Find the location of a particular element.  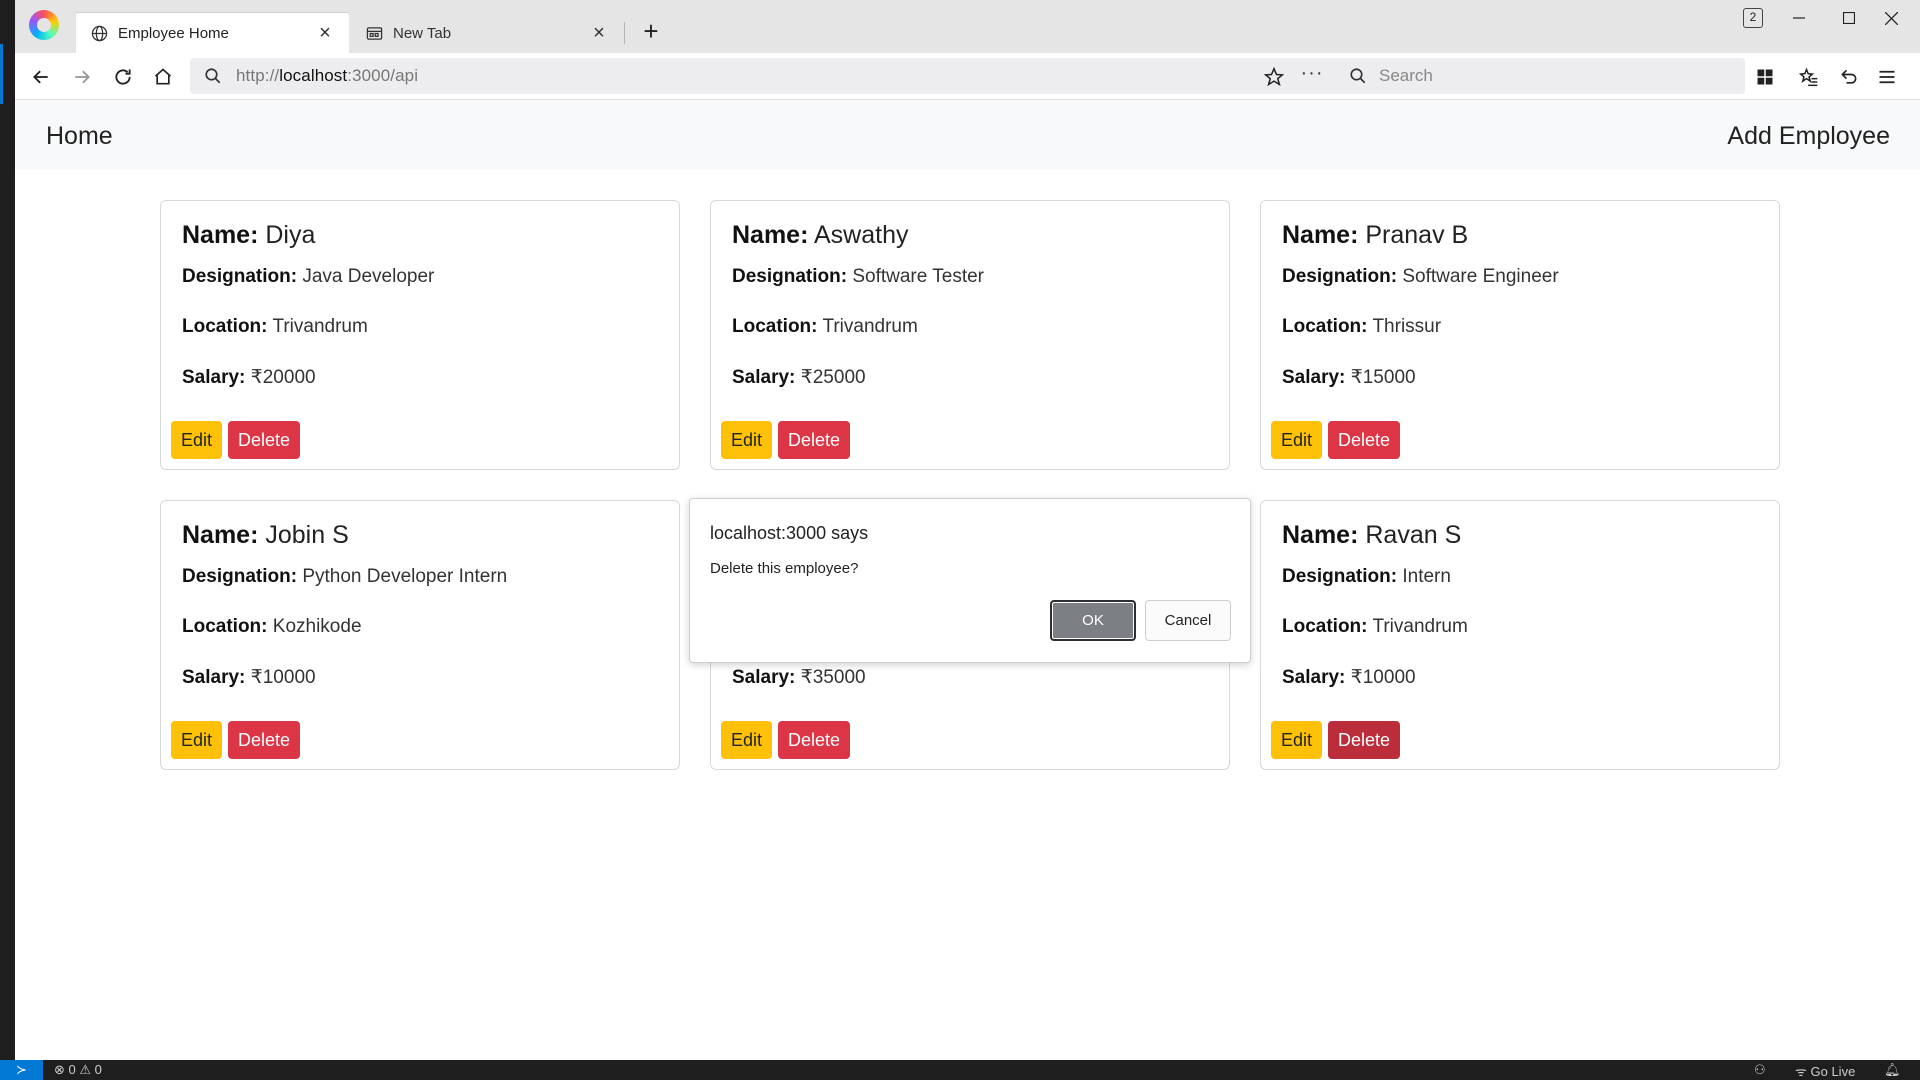

undo-button is located at coordinates (1849, 77).